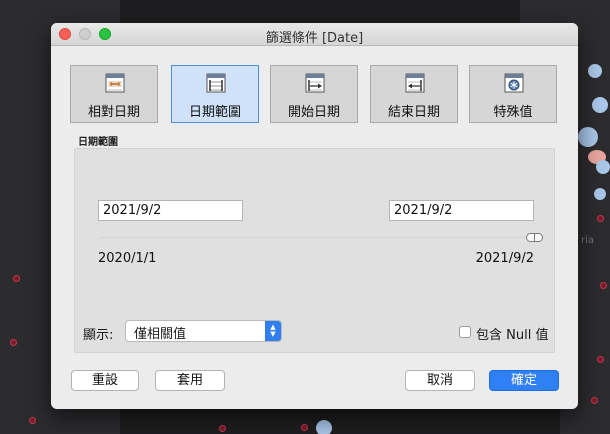  I want to click on mode-end-date-button: 結束日期, so click(414, 94).